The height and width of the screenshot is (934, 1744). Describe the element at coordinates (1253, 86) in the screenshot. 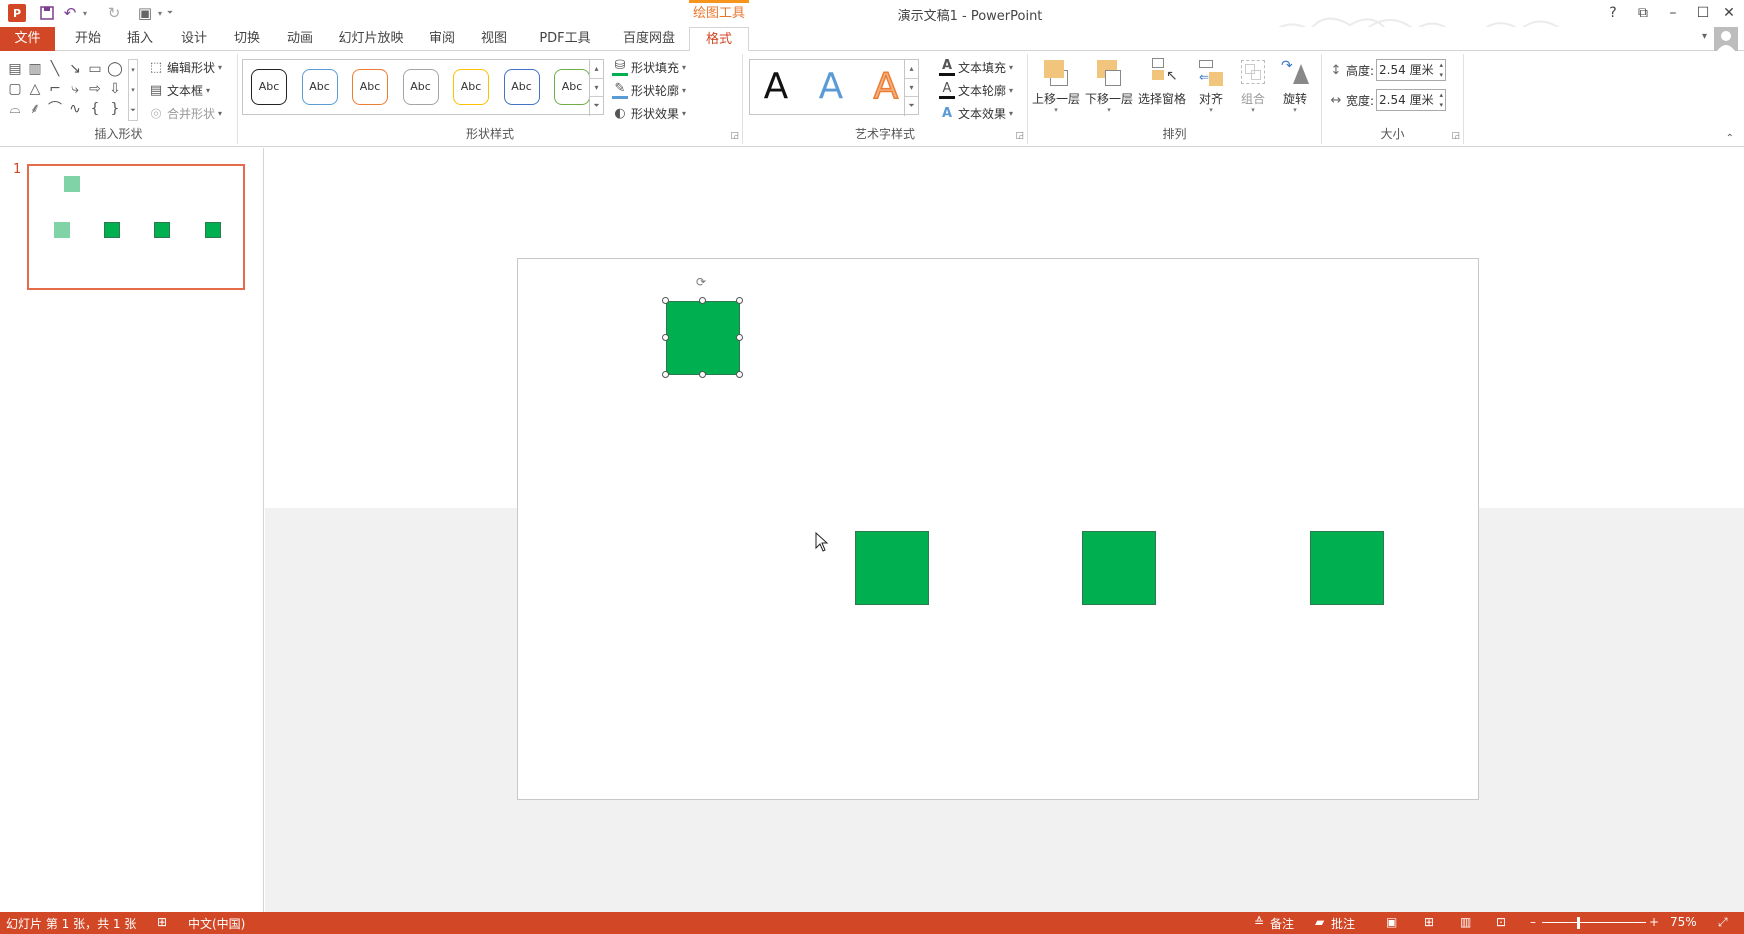

I see `group-button: 组合 ▾` at that location.